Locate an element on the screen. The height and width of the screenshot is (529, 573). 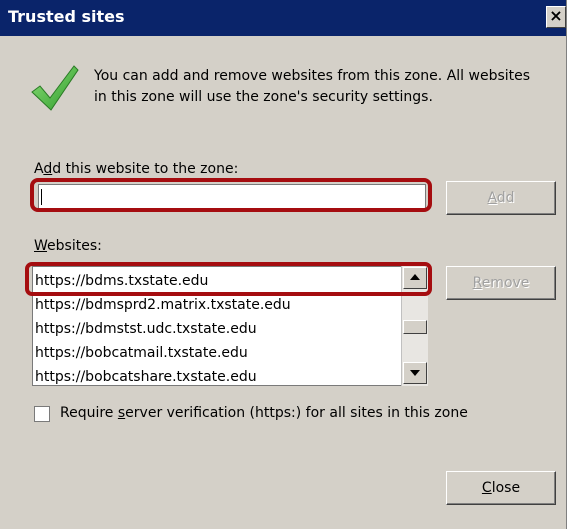
add-label-accel: d is located at coordinates (48, 169).